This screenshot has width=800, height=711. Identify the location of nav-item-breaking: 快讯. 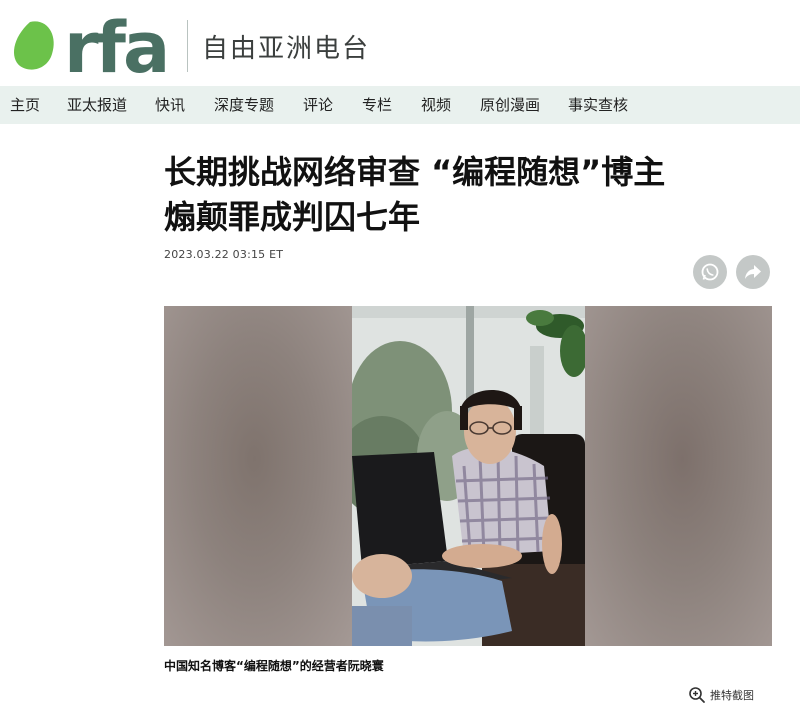
(170, 105).